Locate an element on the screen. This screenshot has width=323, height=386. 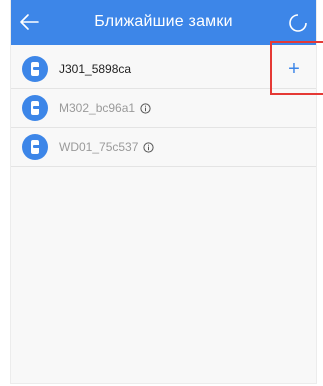
lock-name: J301_5898ca is located at coordinates (95, 69).